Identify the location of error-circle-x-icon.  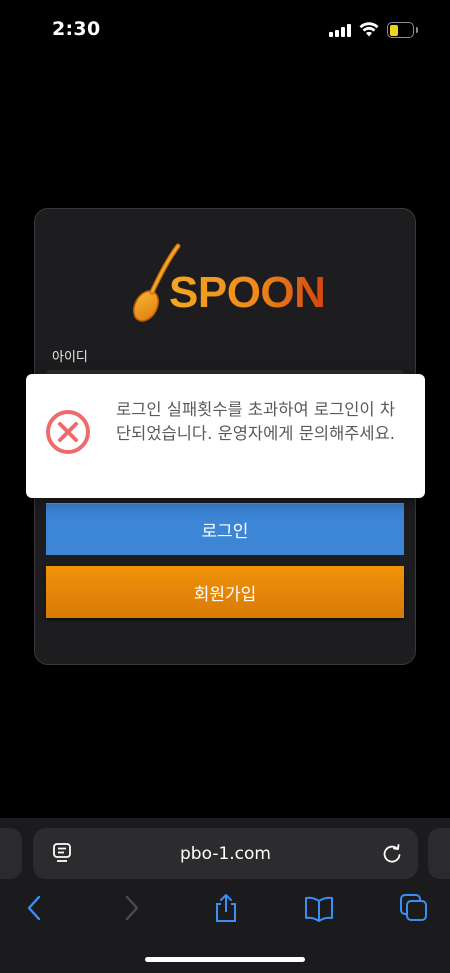
(68, 432).